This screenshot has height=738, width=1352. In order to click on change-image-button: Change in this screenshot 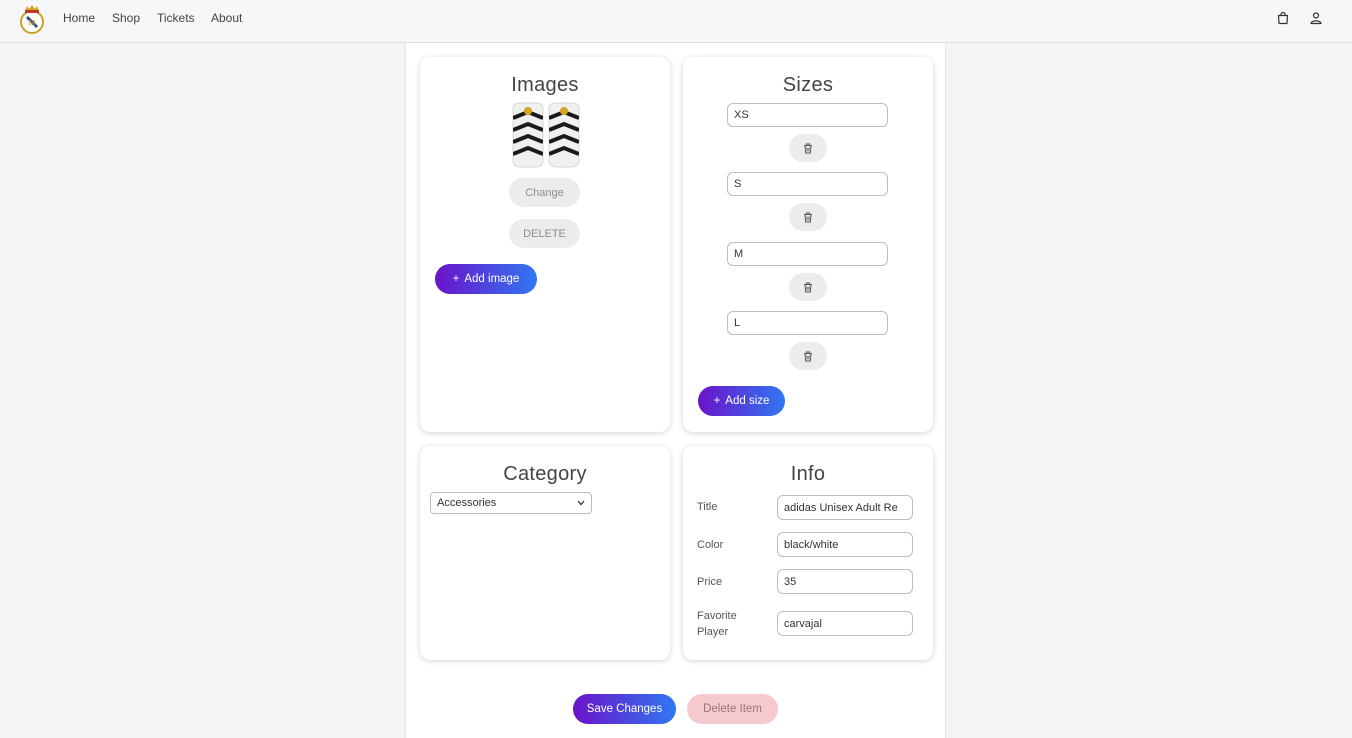, I will do `click(544, 192)`.